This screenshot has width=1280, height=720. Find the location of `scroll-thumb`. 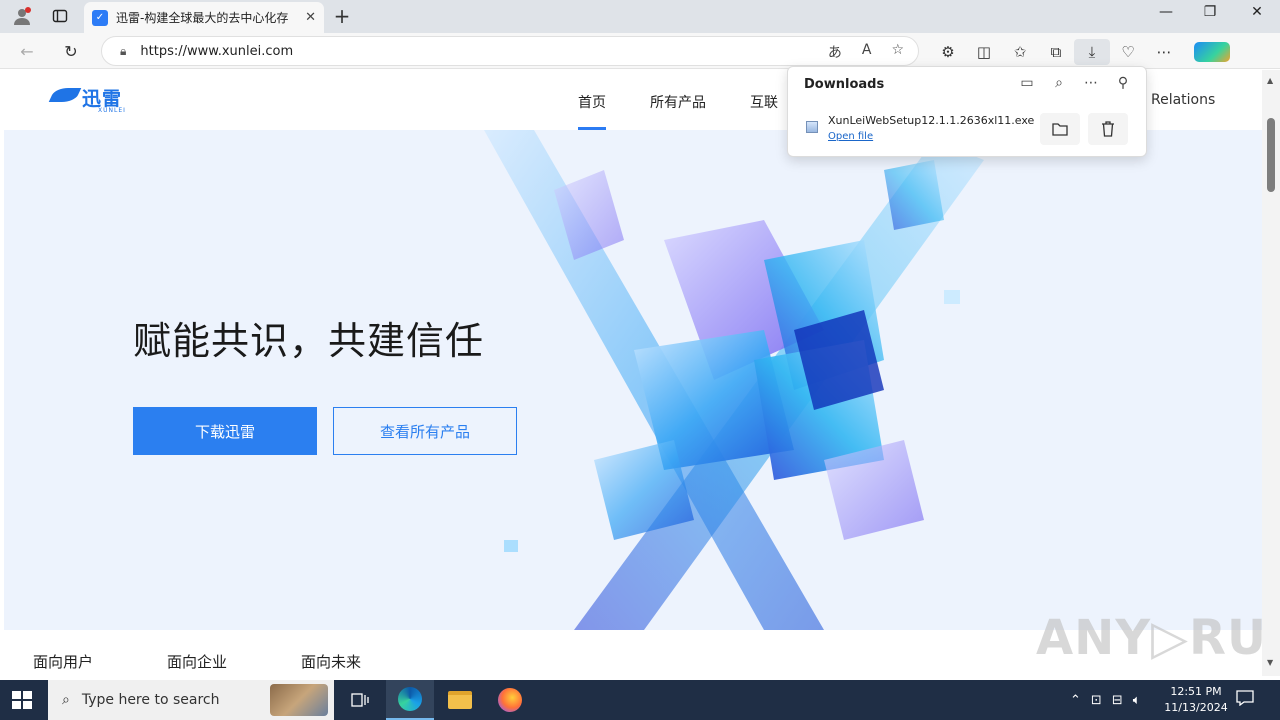

scroll-thumb is located at coordinates (1271, 155).